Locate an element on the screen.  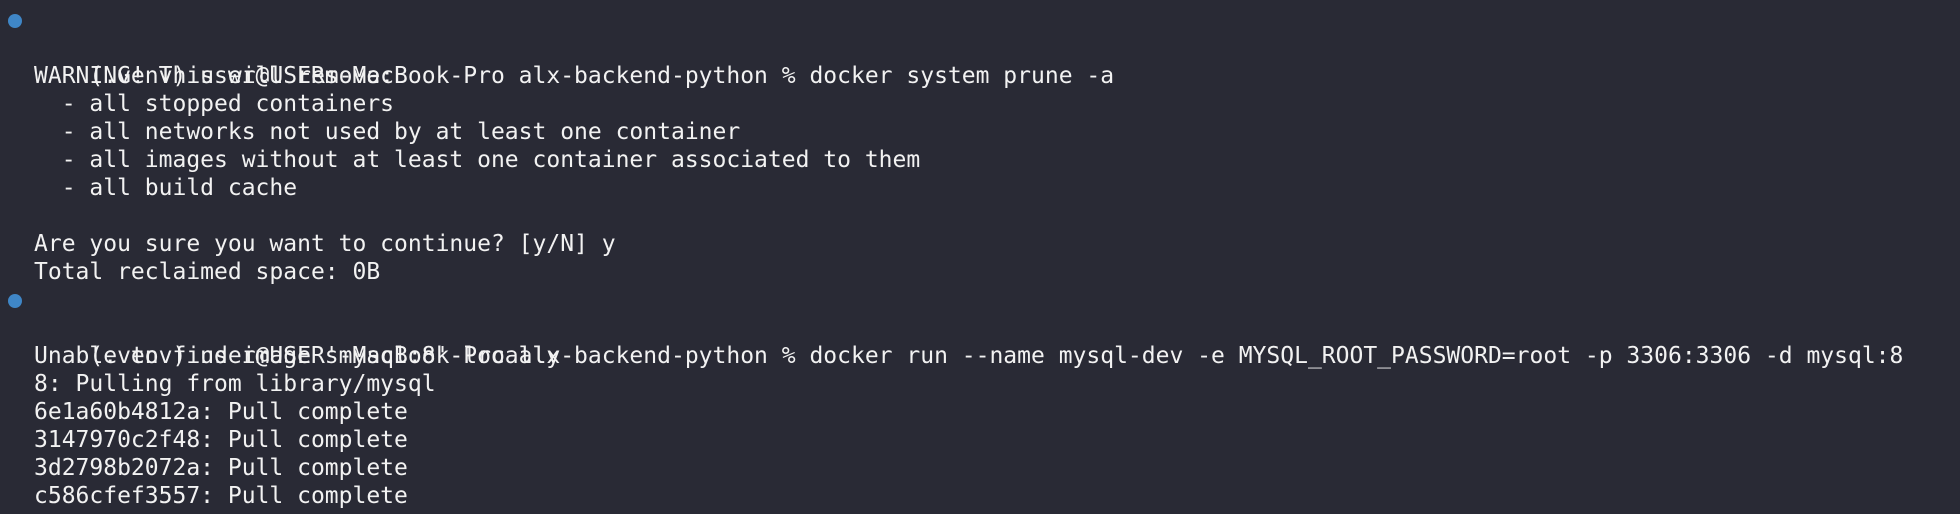
output-line: c586cfef3557: Pull complete is located at coordinates (221, 496).